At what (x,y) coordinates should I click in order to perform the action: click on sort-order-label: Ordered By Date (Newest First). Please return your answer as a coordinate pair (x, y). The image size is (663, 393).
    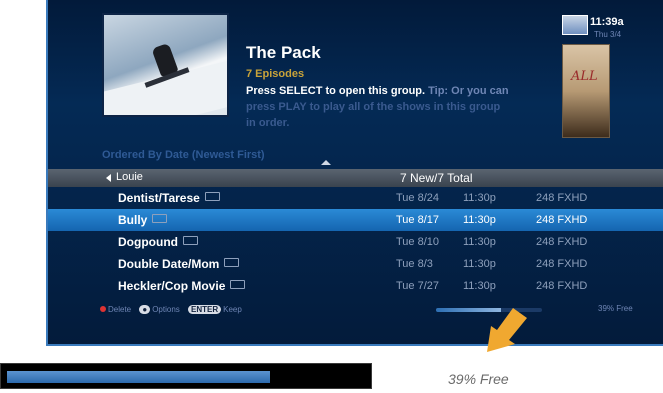
    Looking at the image, I should click on (183, 155).